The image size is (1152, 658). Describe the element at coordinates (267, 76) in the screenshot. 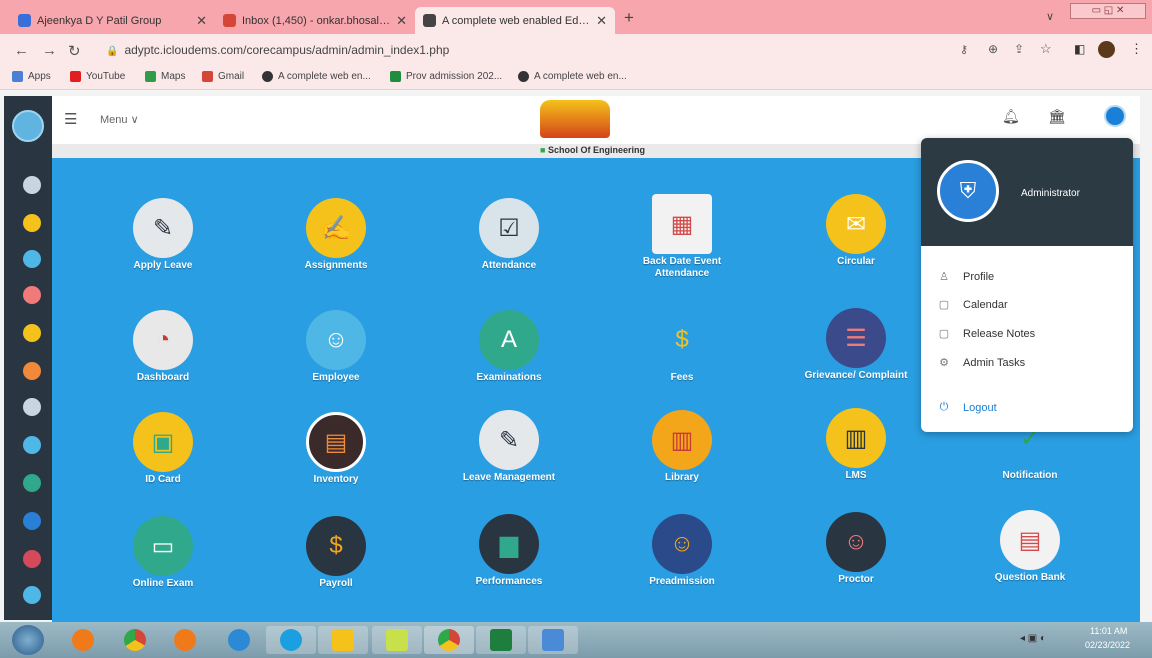

I see `globe-icon` at that location.